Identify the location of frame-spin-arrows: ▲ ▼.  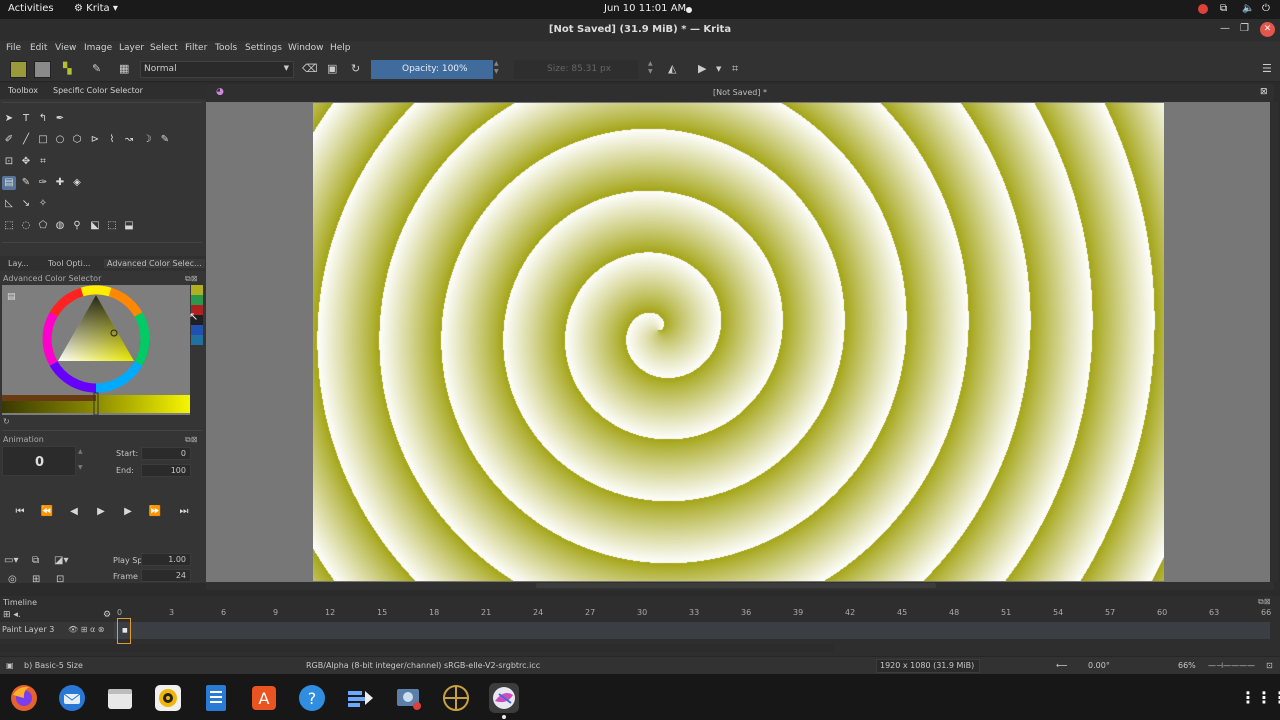
(82, 459).